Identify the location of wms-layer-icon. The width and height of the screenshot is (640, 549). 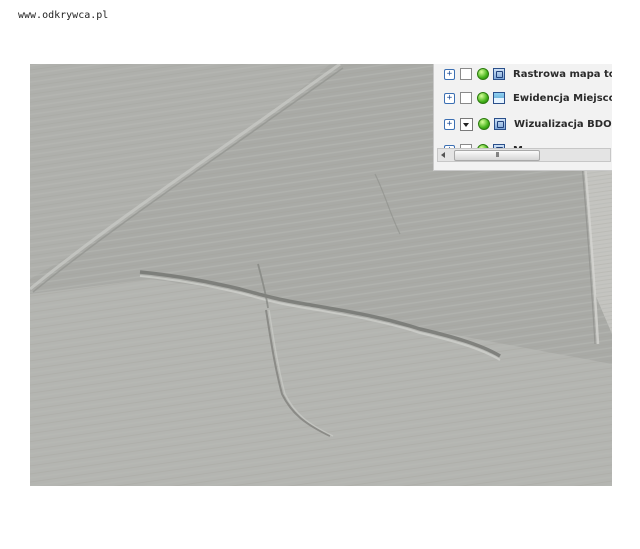
(499, 98).